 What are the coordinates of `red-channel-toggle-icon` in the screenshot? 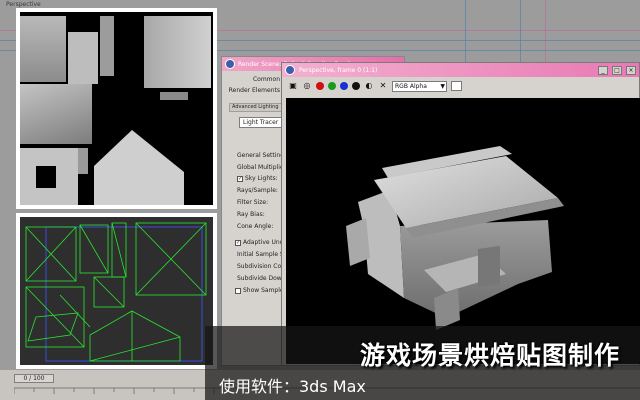 It's located at (320, 86).